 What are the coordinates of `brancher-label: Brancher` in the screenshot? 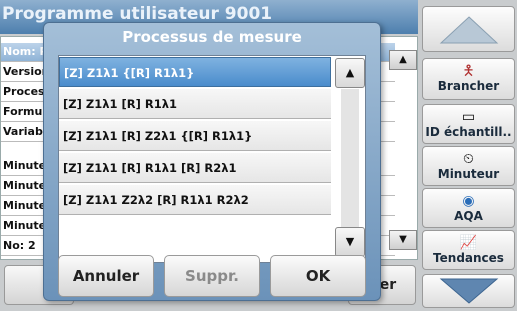 It's located at (468, 86).